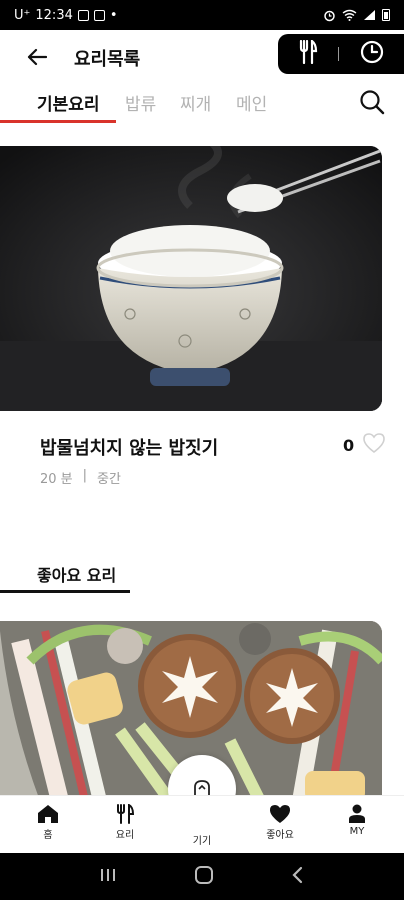  I want to click on nav-likes: 좋아요, so click(280, 822).